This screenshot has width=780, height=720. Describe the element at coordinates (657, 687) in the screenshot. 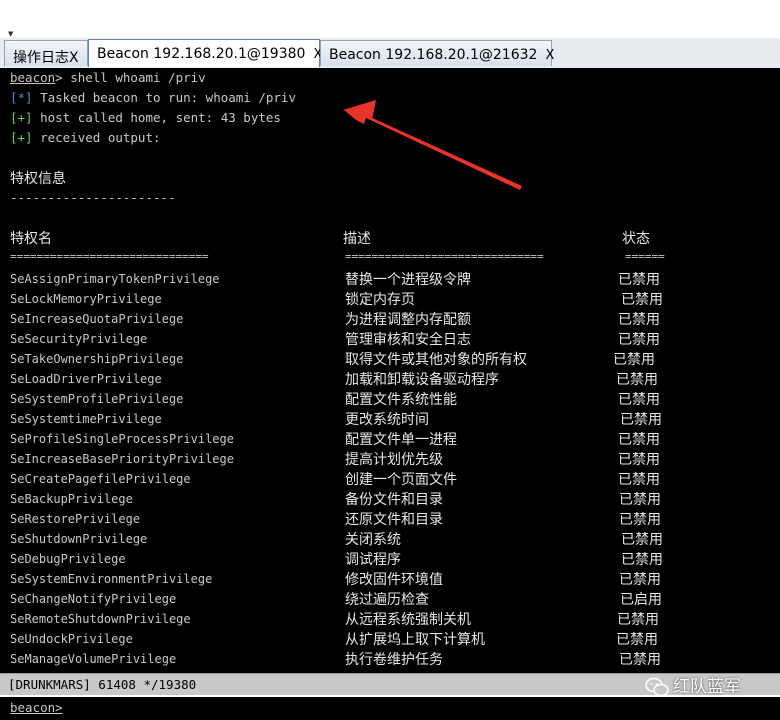

I see `wechat-icon` at that location.